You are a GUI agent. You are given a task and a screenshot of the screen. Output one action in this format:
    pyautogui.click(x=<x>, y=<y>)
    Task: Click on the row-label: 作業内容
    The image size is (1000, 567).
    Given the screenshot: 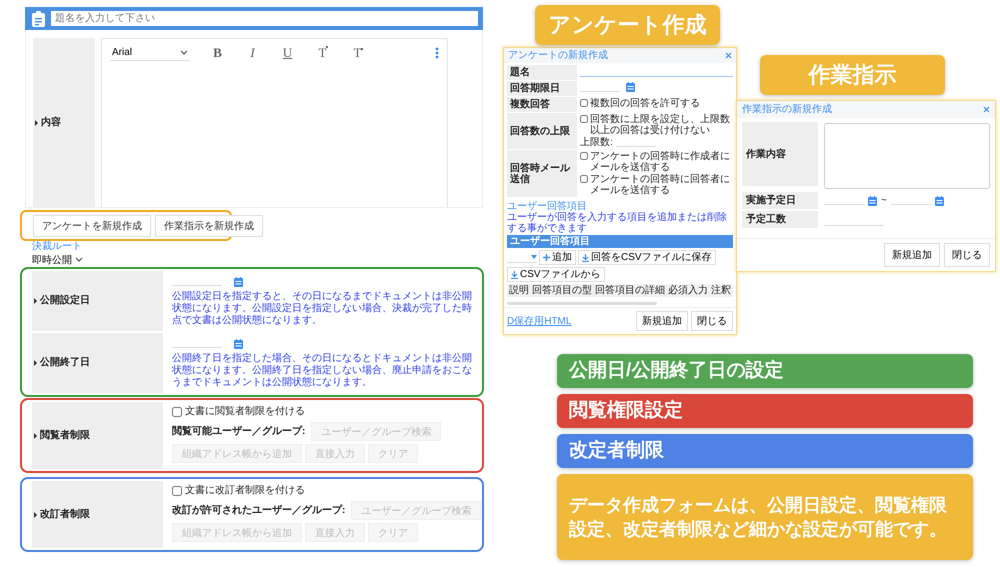 What is the action you would take?
    pyautogui.click(x=780, y=154)
    